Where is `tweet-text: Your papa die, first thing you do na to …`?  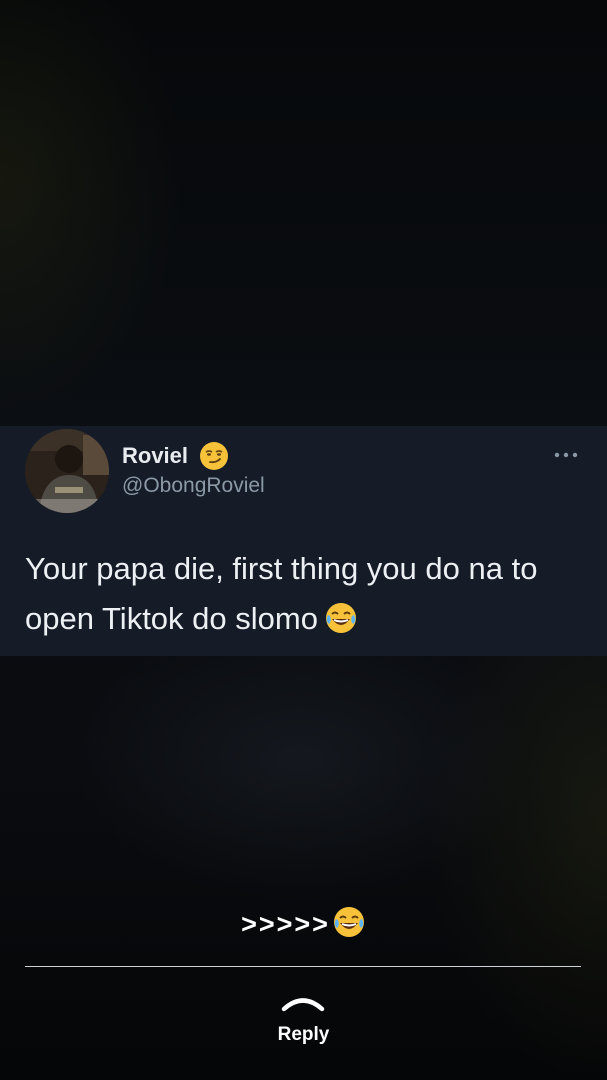
tweet-text: Your papa die, first thing you do na to … is located at coordinates (310, 594).